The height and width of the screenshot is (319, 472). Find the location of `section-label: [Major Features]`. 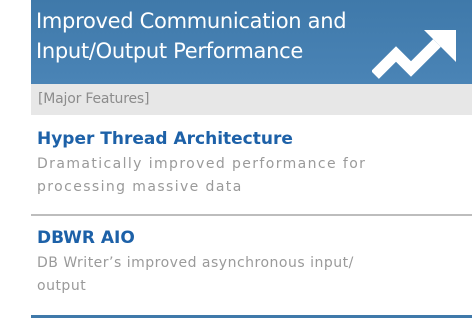

section-label: [Major Features] is located at coordinates (94, 99).